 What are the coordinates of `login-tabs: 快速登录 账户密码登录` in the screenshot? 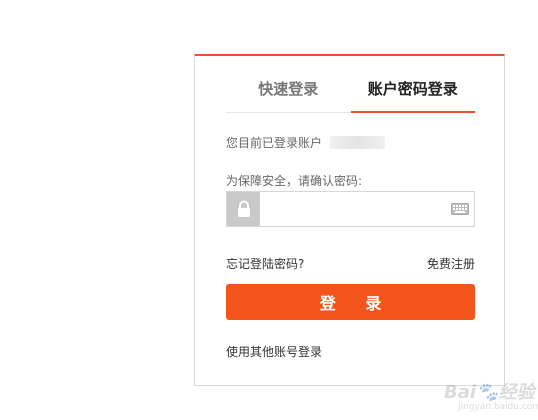 It's located at (350, 90).